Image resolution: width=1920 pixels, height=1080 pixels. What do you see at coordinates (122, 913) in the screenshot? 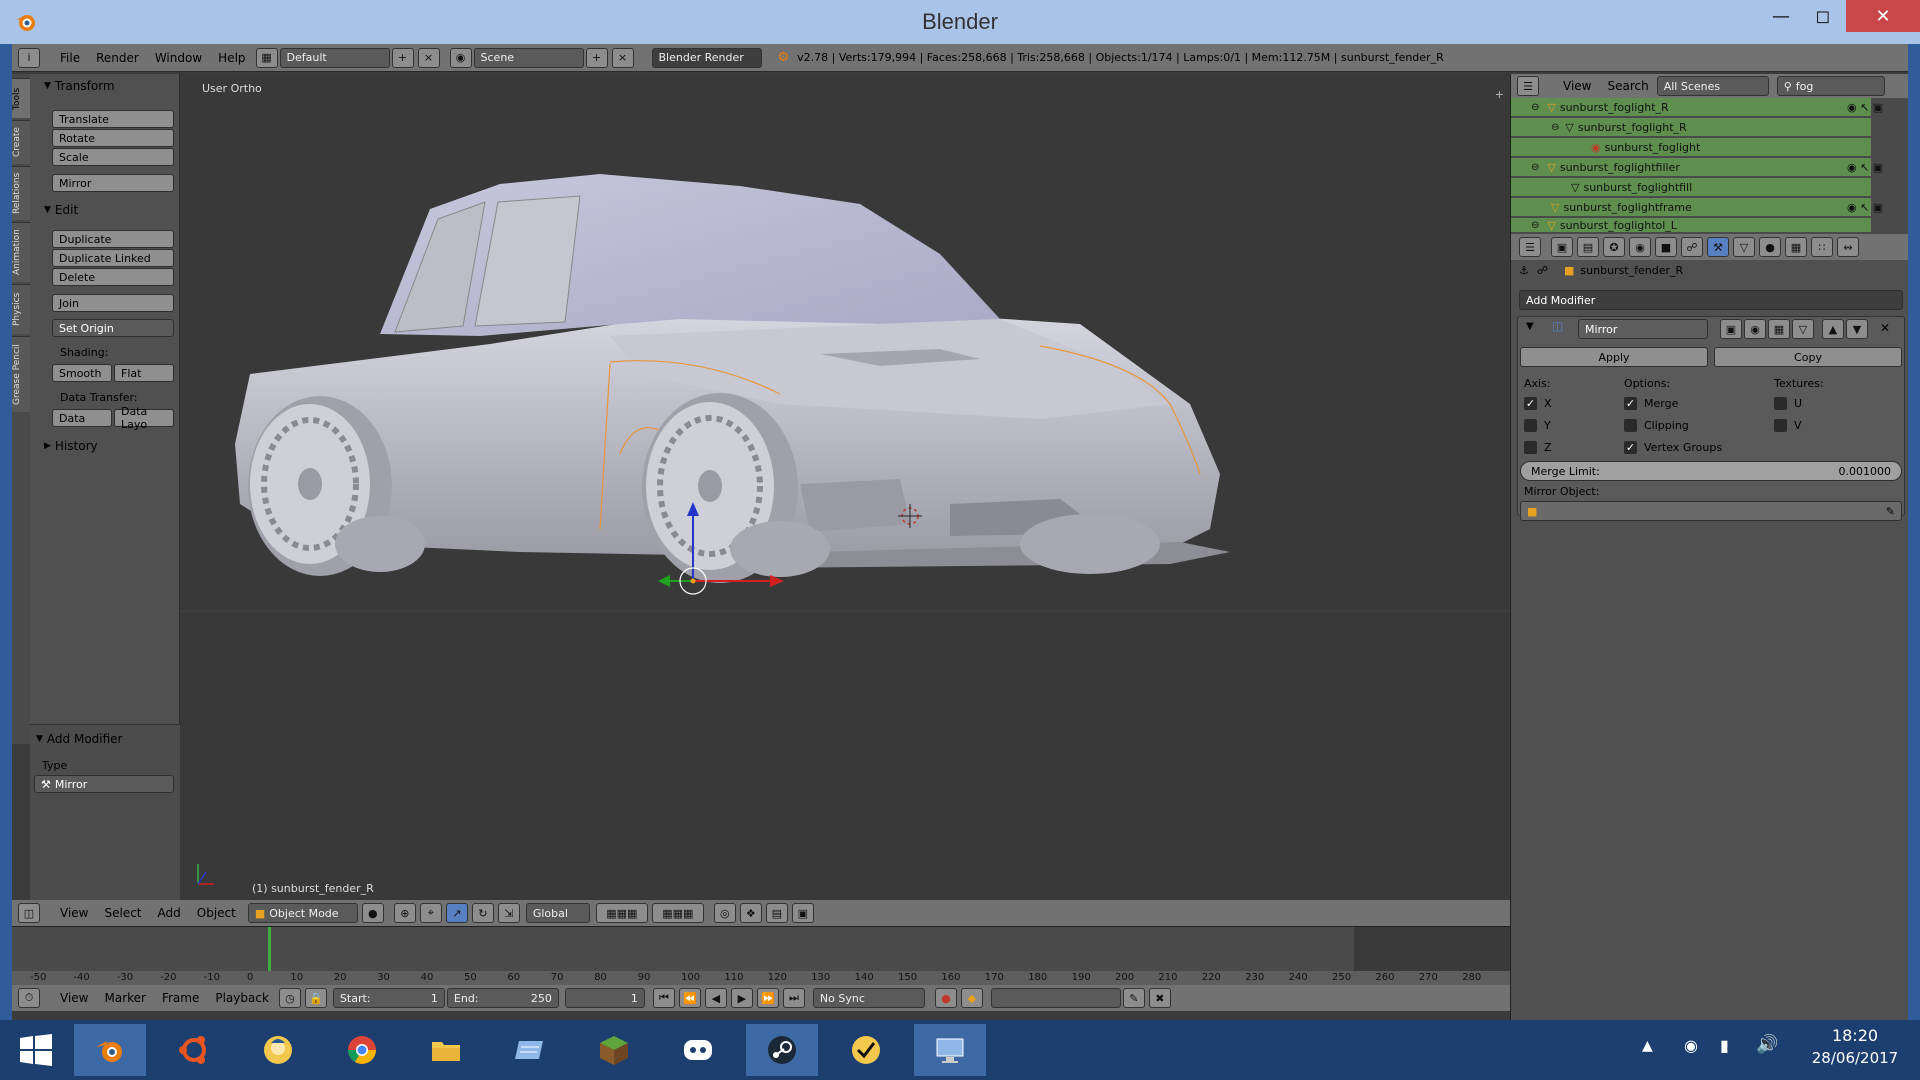
I see `menu-select: Select` at bounding box center [122, 913].